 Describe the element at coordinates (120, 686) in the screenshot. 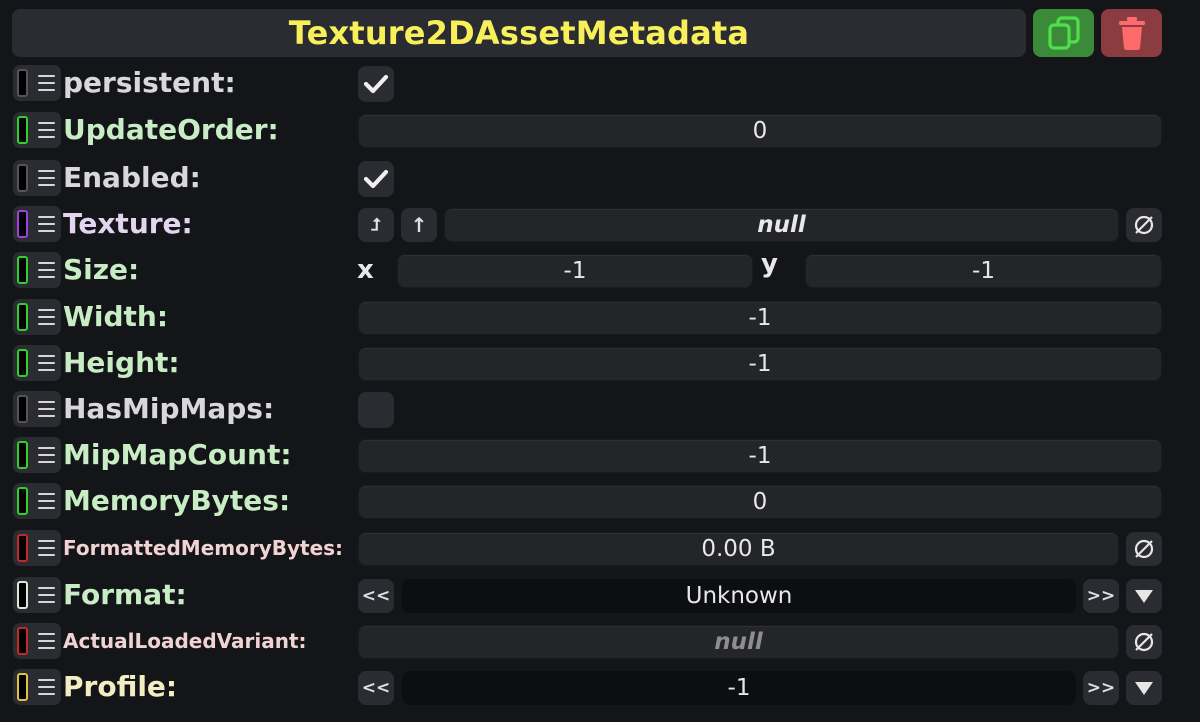

I see `field-label: Profile:` at that location.